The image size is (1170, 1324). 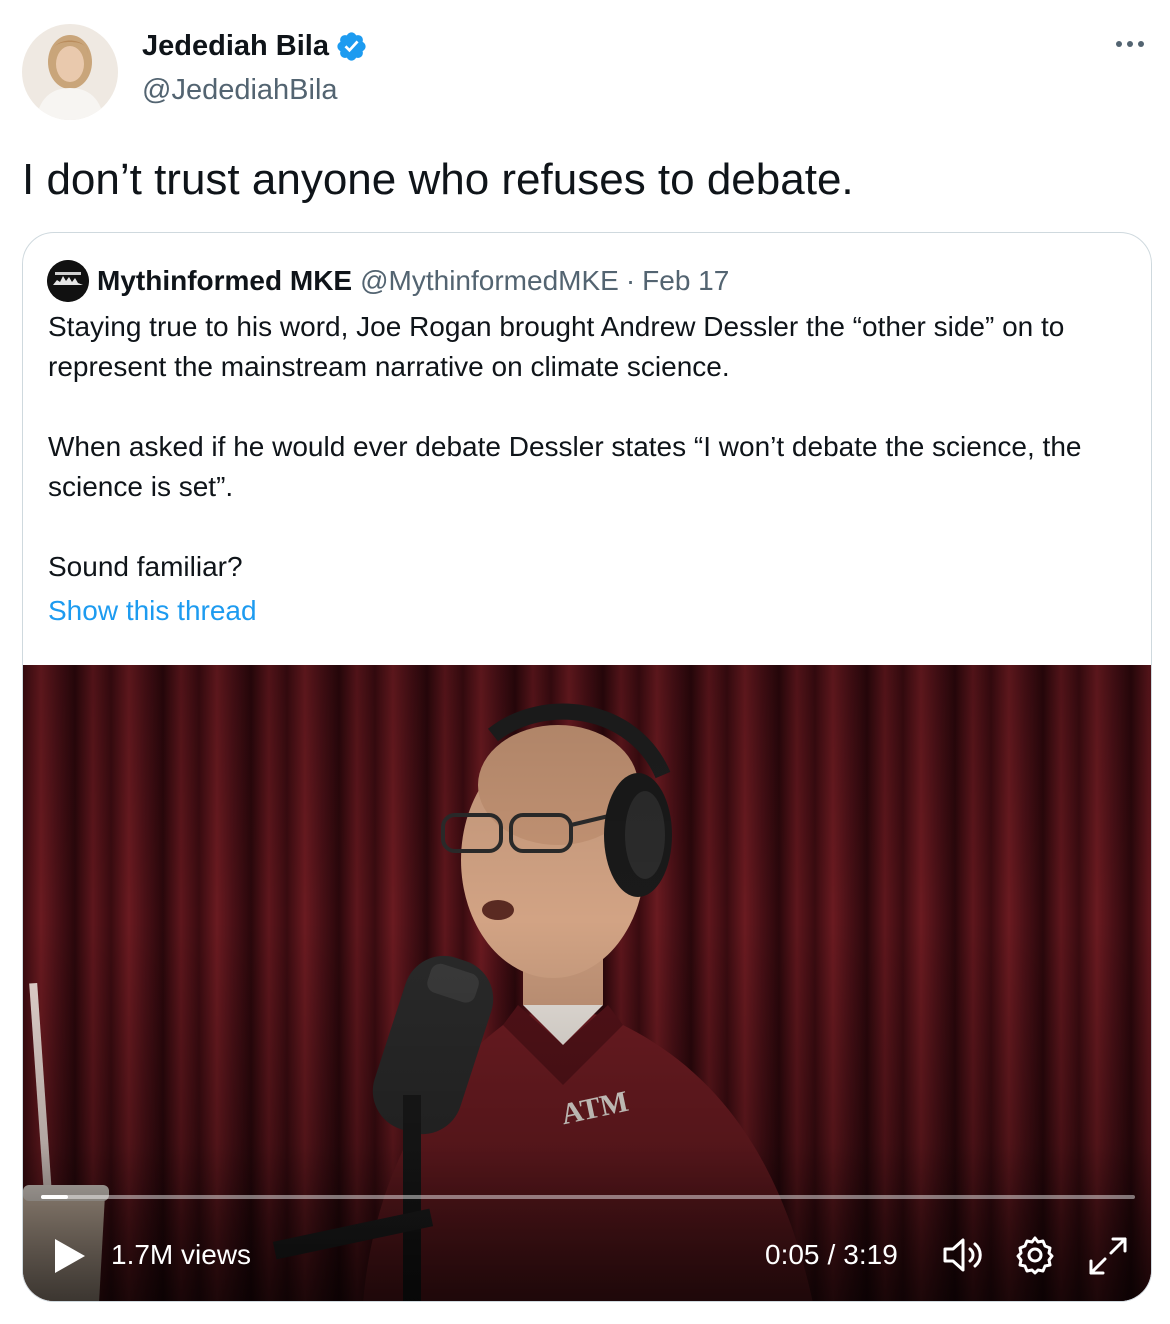 I want to click on play-icon, so click(x=70, y=1256).